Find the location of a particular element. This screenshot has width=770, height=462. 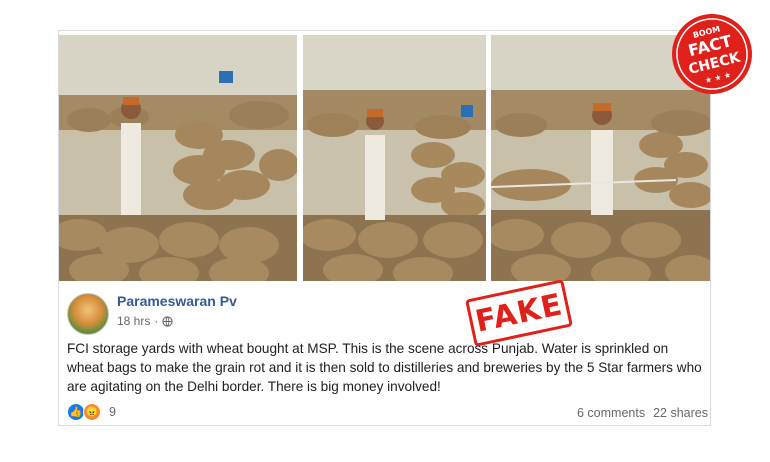

avatar is located at coordinates (88, 314).